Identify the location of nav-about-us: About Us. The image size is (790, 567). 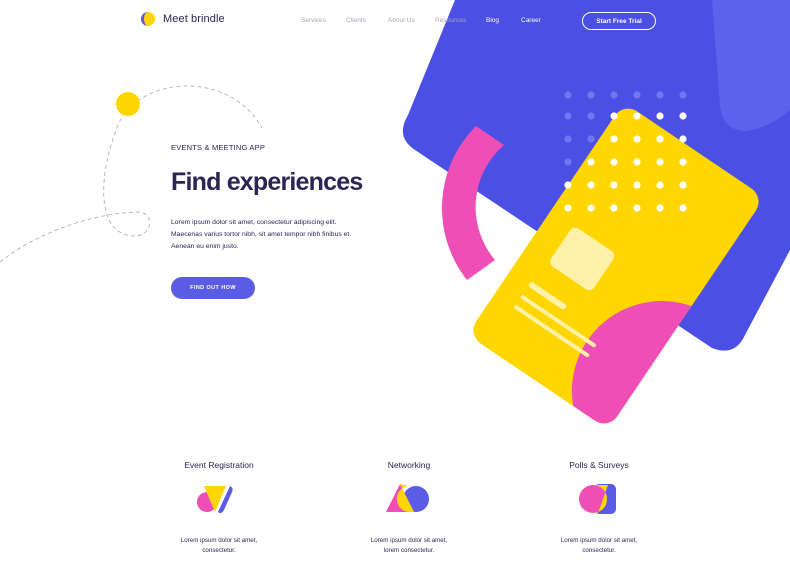
(401, 20).